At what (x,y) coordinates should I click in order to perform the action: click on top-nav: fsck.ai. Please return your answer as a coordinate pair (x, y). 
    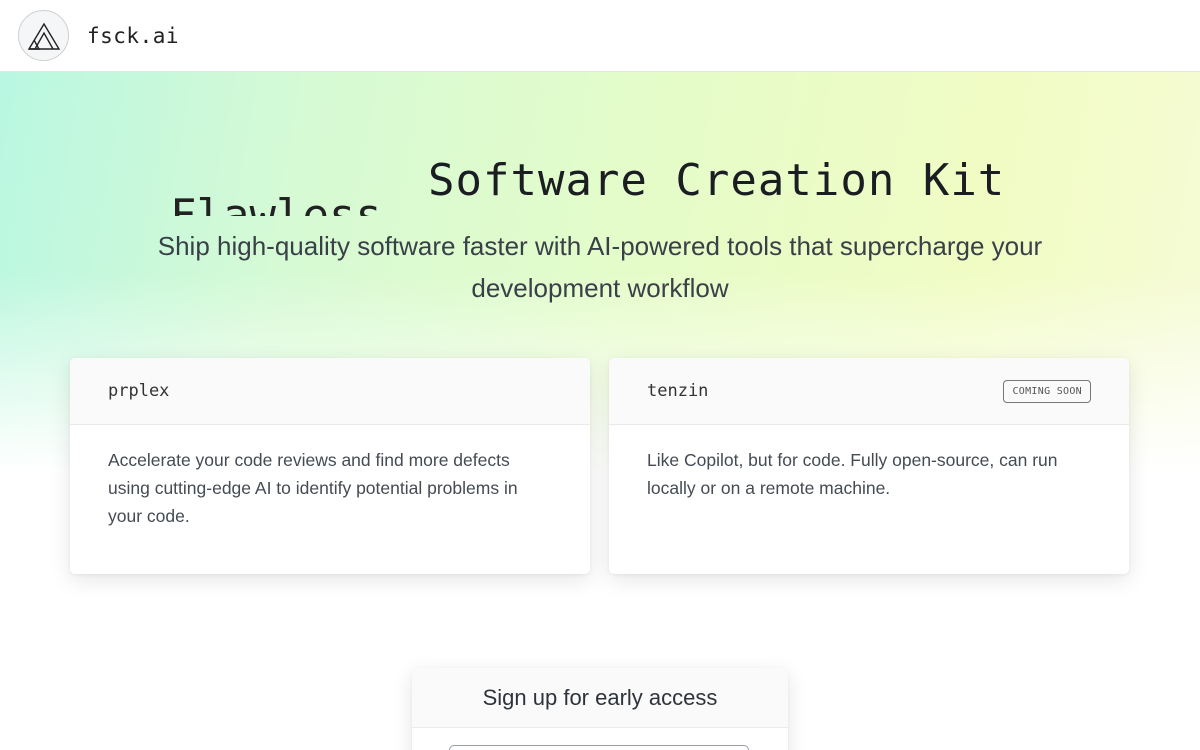
    Looking at the image, I should click on (600, 36).